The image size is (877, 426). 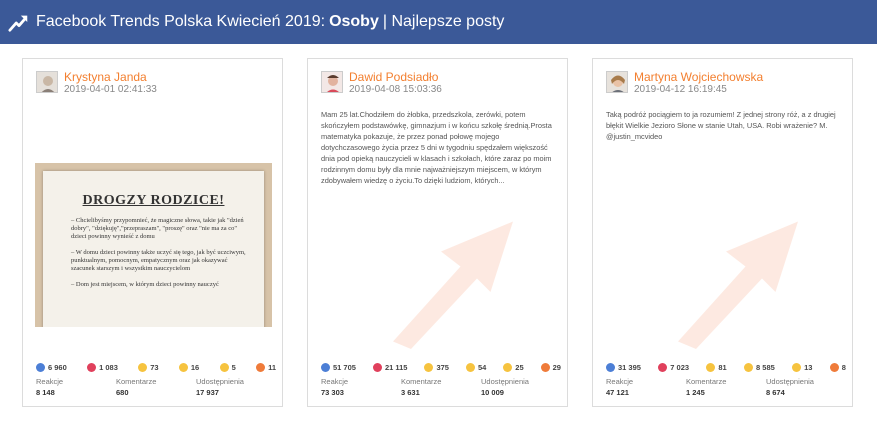 What do you see at coordinates (706, 387) in the screenshot?
I see `stat-comments: Komentarze 1 245` at bounding box center [706, 387].